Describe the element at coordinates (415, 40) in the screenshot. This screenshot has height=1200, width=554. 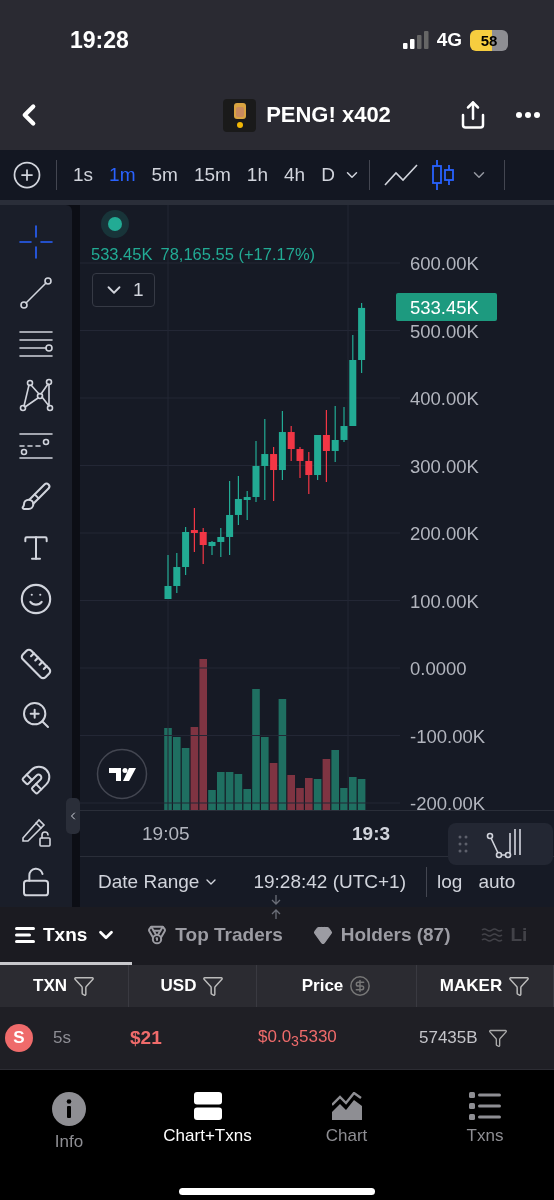
I see `signal-icon` at that location.